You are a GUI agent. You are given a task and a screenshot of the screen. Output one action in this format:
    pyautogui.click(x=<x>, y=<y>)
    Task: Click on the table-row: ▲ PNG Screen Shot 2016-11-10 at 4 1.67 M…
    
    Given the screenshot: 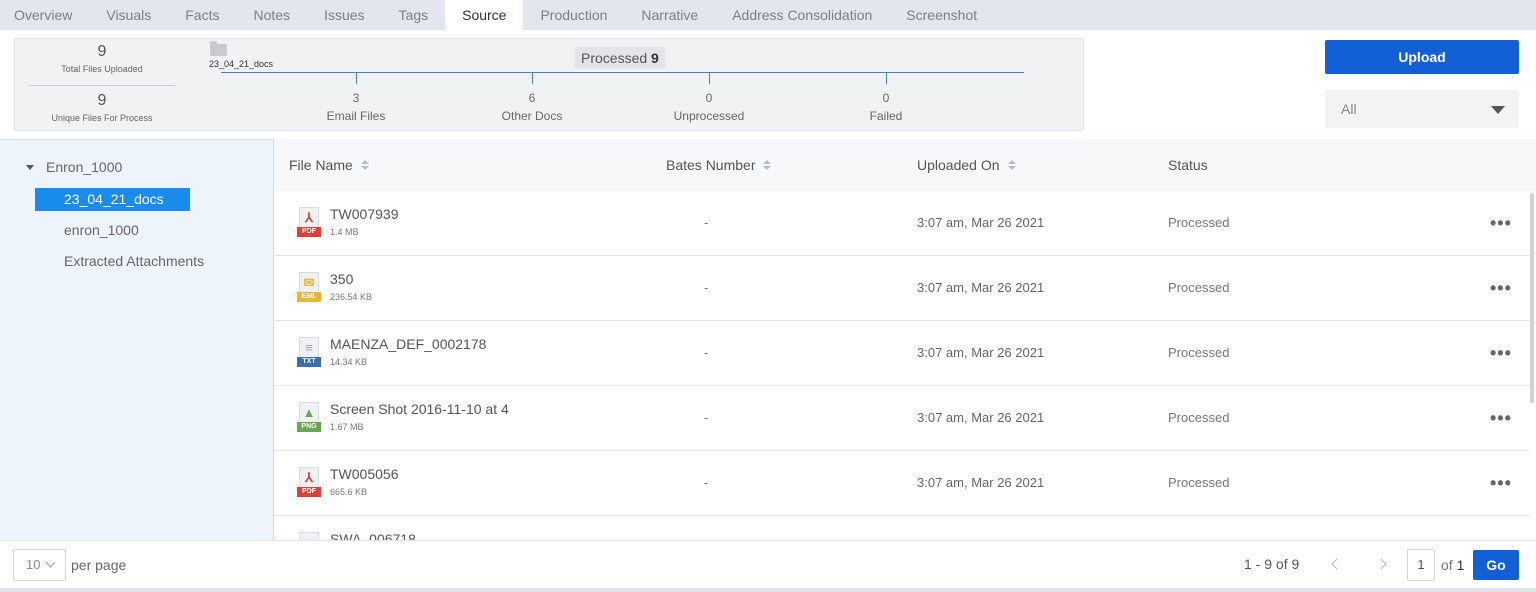 What is the action you would take?
    pyautogui.click(x=902, y=418)
    